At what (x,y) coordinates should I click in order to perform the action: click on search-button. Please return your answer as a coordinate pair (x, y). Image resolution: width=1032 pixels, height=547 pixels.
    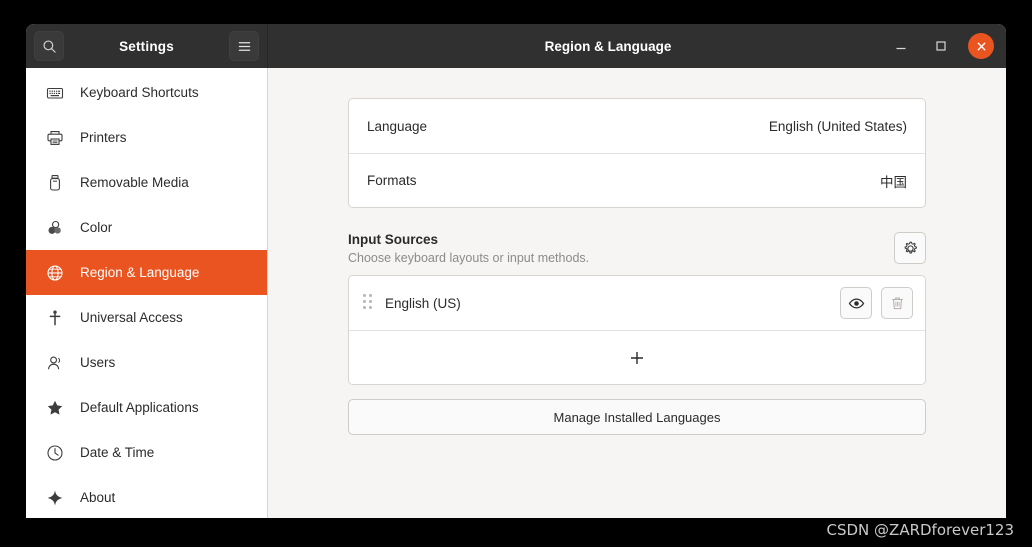
    Looking at the image, I should click on (49, 46).